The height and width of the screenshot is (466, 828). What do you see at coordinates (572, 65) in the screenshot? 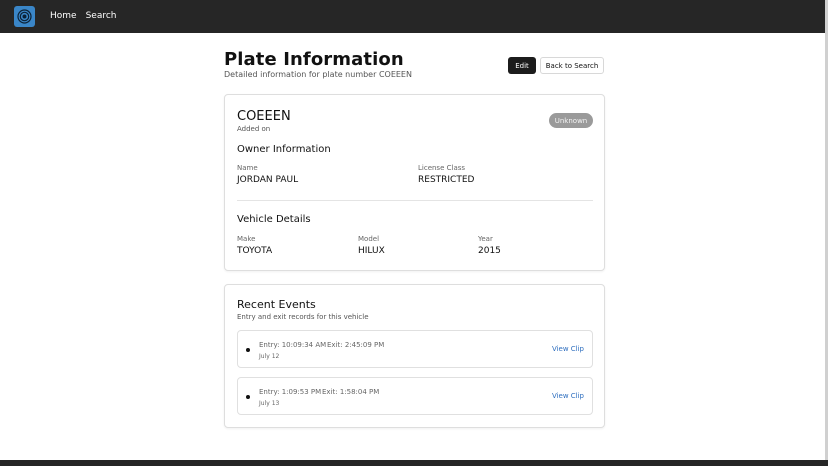
I see `back-to-search-button: Back to Search` at bounding box center [572, 65].